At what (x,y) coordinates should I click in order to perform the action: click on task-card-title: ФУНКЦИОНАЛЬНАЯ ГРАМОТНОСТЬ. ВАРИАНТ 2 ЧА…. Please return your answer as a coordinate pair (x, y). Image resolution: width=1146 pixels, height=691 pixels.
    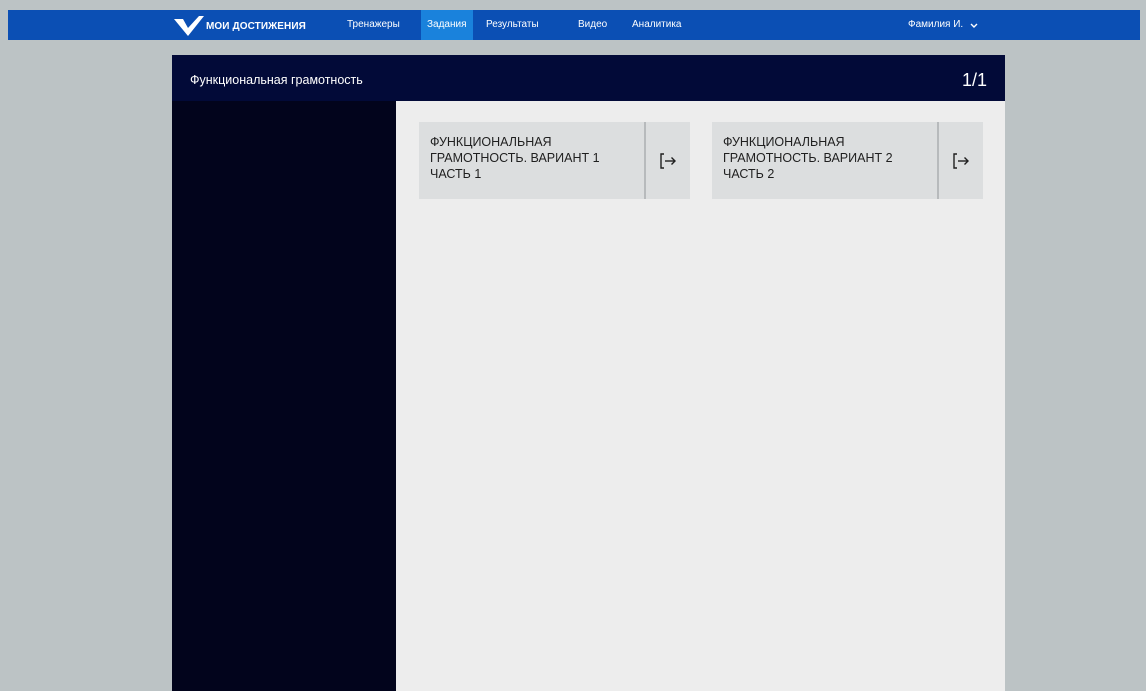
    Looking at the image, I should click on (824, 160).